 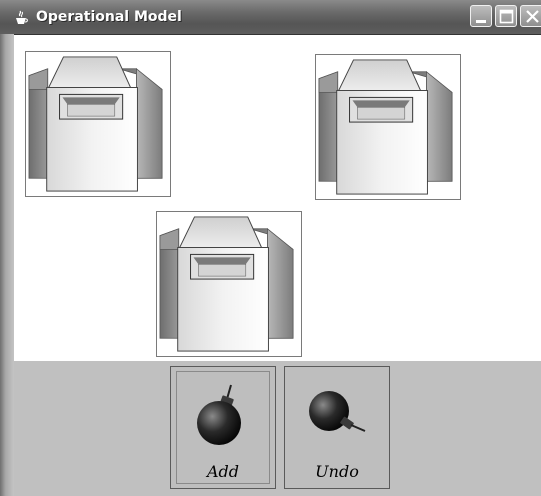 I want to click on window-frame-edge, so click(x=7, y=265).